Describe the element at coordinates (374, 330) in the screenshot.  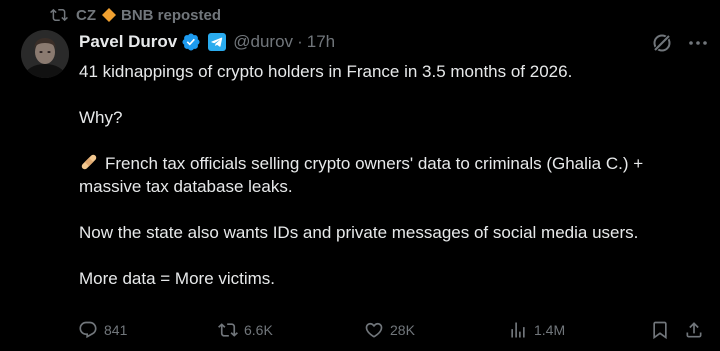
I see `heart-icon` at that location.